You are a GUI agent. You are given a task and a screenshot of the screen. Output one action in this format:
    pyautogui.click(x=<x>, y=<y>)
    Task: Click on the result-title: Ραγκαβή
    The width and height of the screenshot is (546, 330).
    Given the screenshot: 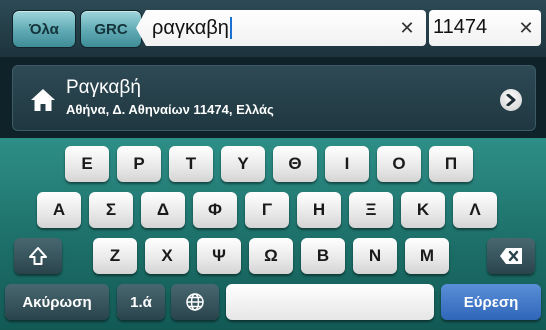 What is the action you would take?
    pyautogui.click(x=103, y=87)
    